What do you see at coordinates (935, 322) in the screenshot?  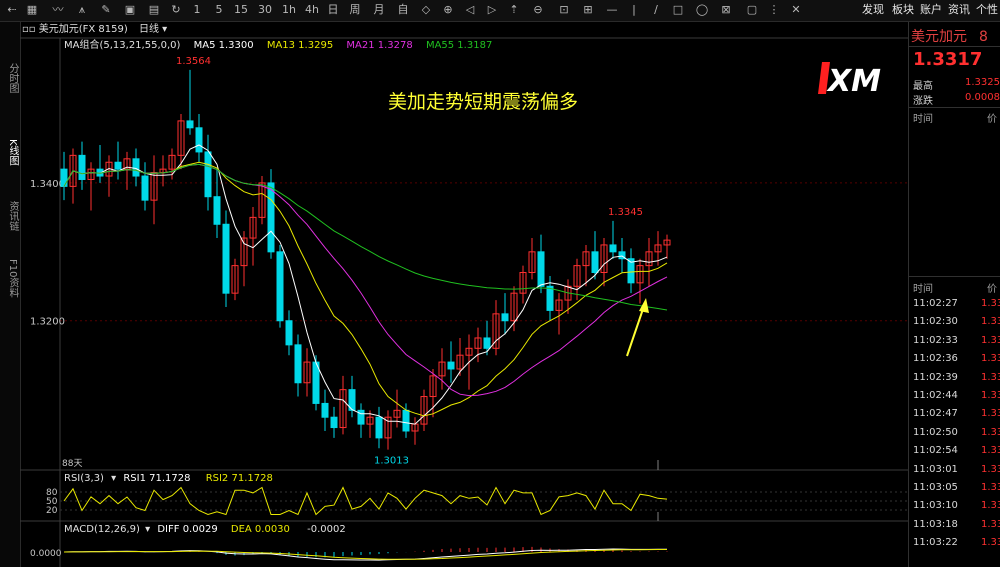 I see `trade-time: 11:02:30` at bounding box center [935, 322].